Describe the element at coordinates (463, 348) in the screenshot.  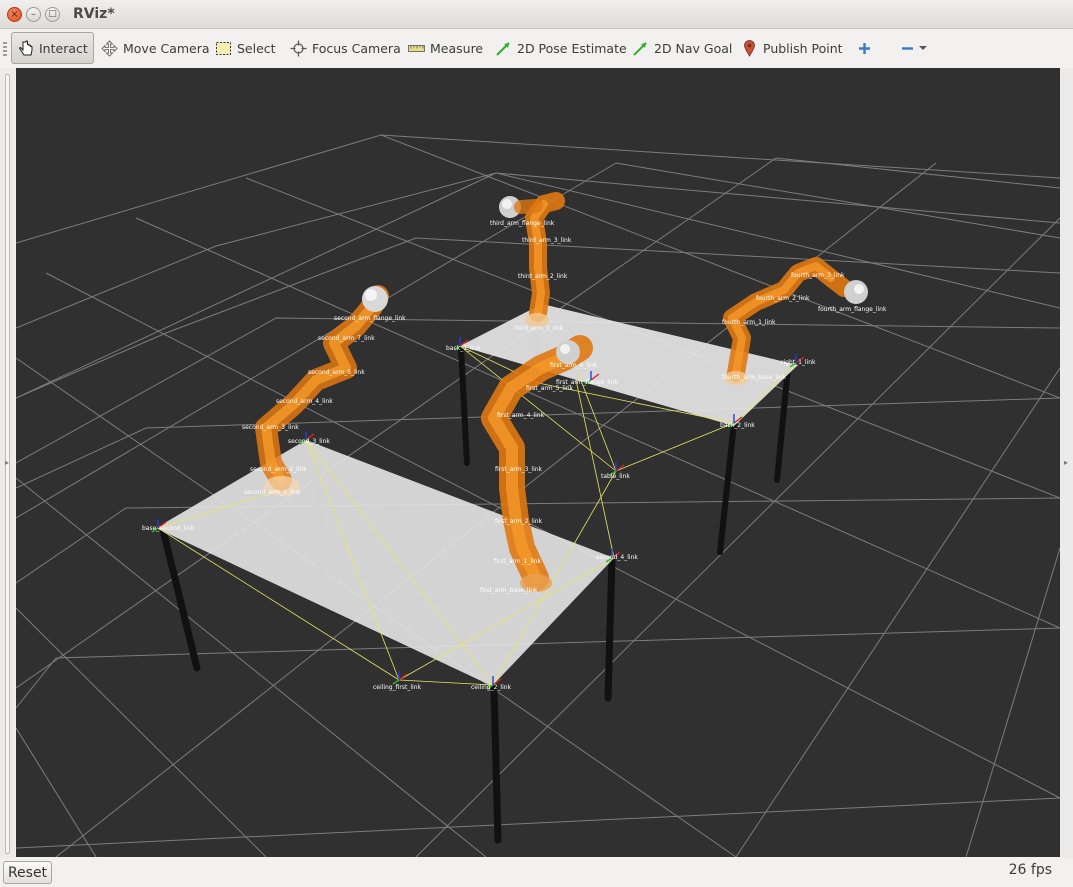
I see `frame-label: back_1_link` at that location.